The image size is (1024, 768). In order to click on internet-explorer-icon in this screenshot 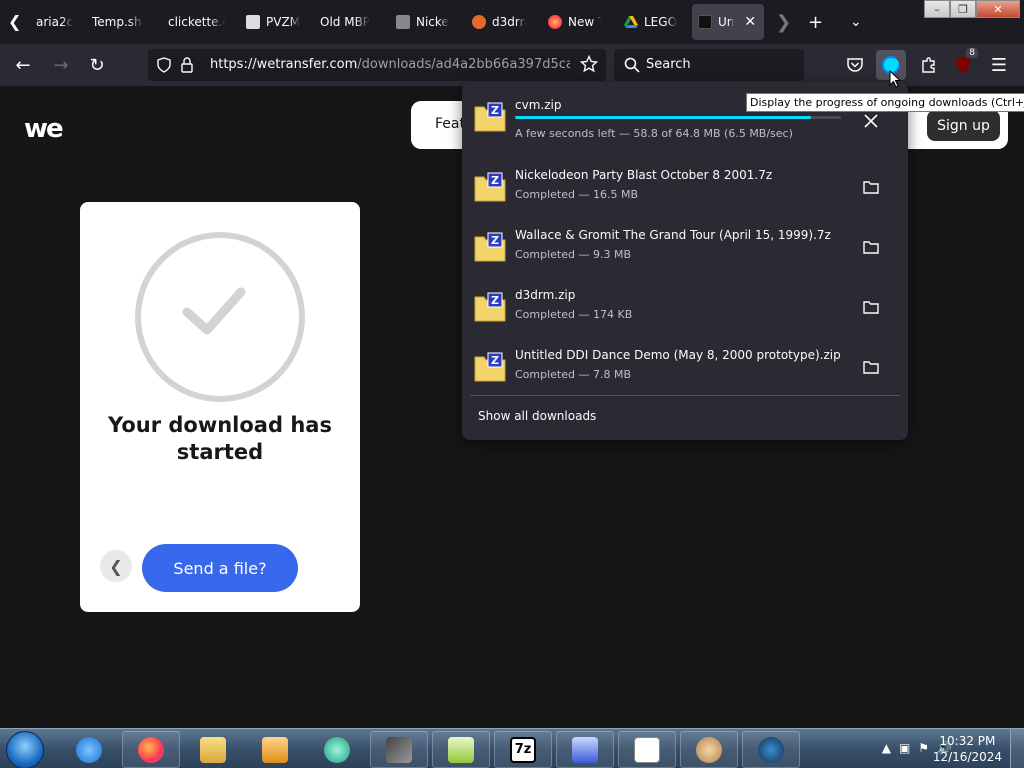, I will do `click(89, 749)`.